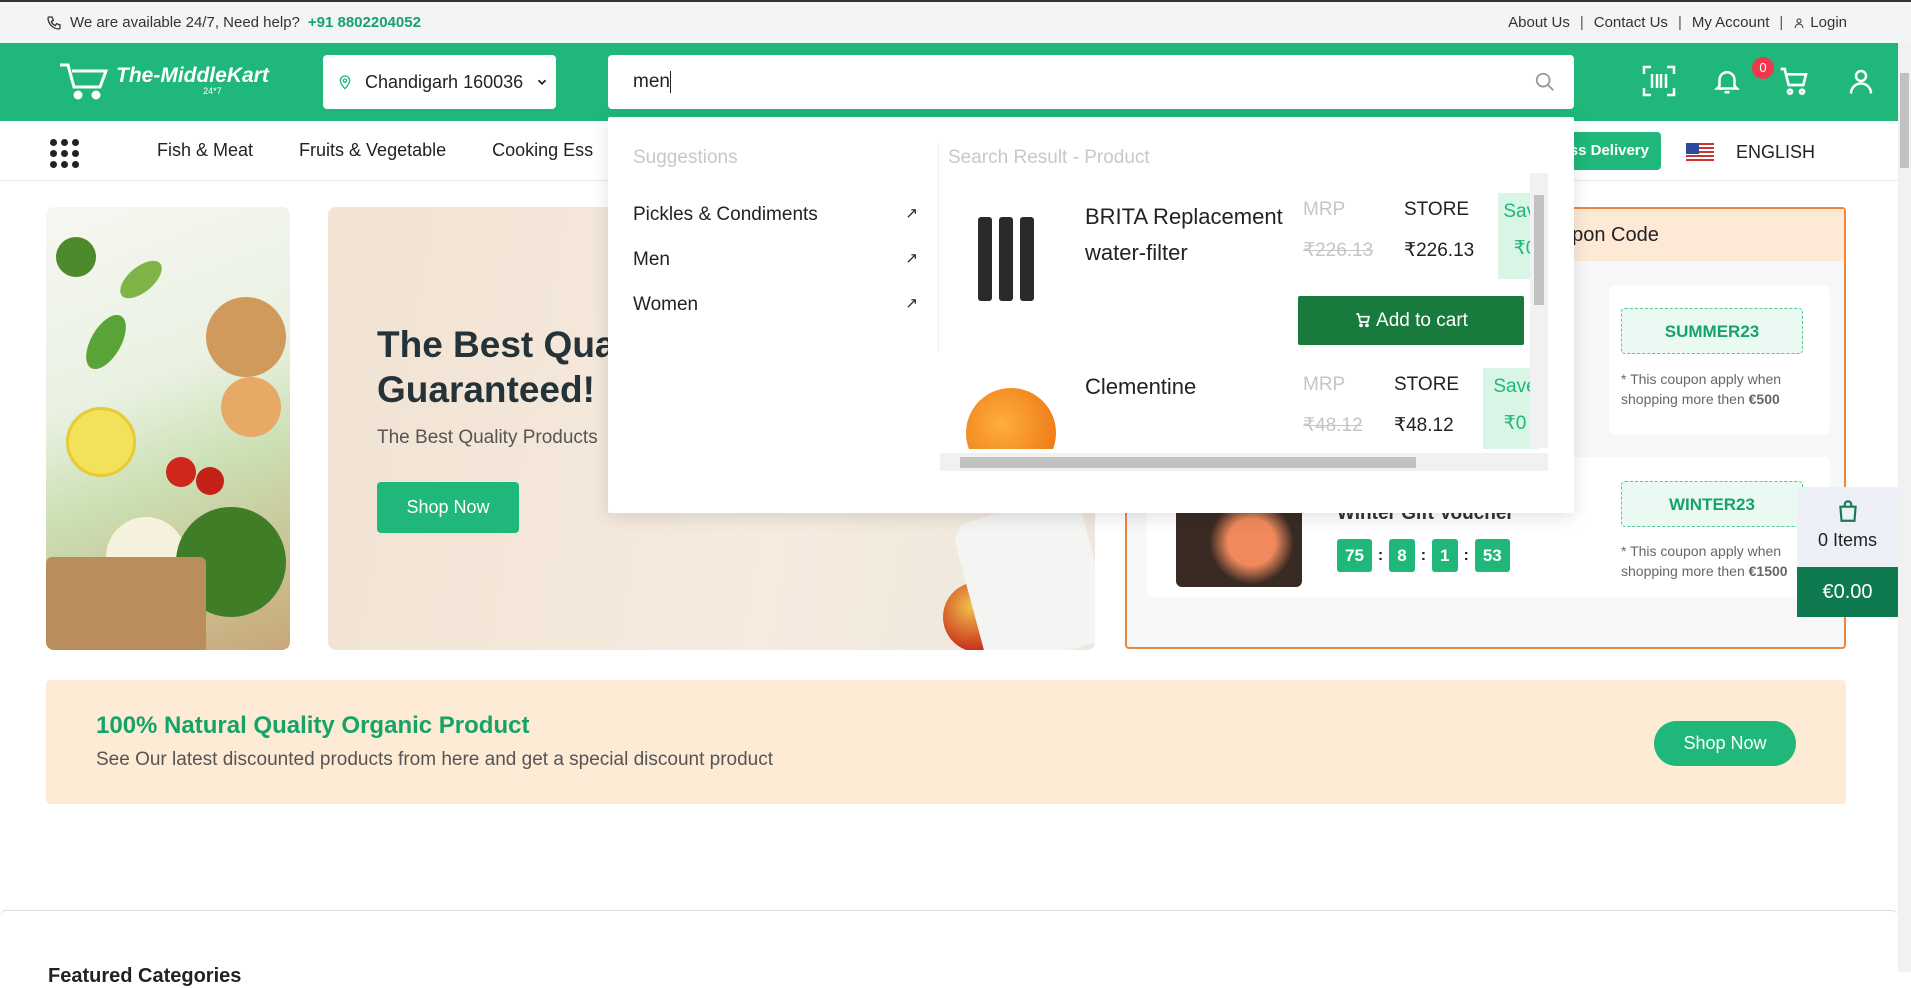 The width and height of the screenshot is (1911, 988). Describe the element at coordinates (192, 75) in the screenshot. I see `logo-text: The-MiddleKart` at that location.